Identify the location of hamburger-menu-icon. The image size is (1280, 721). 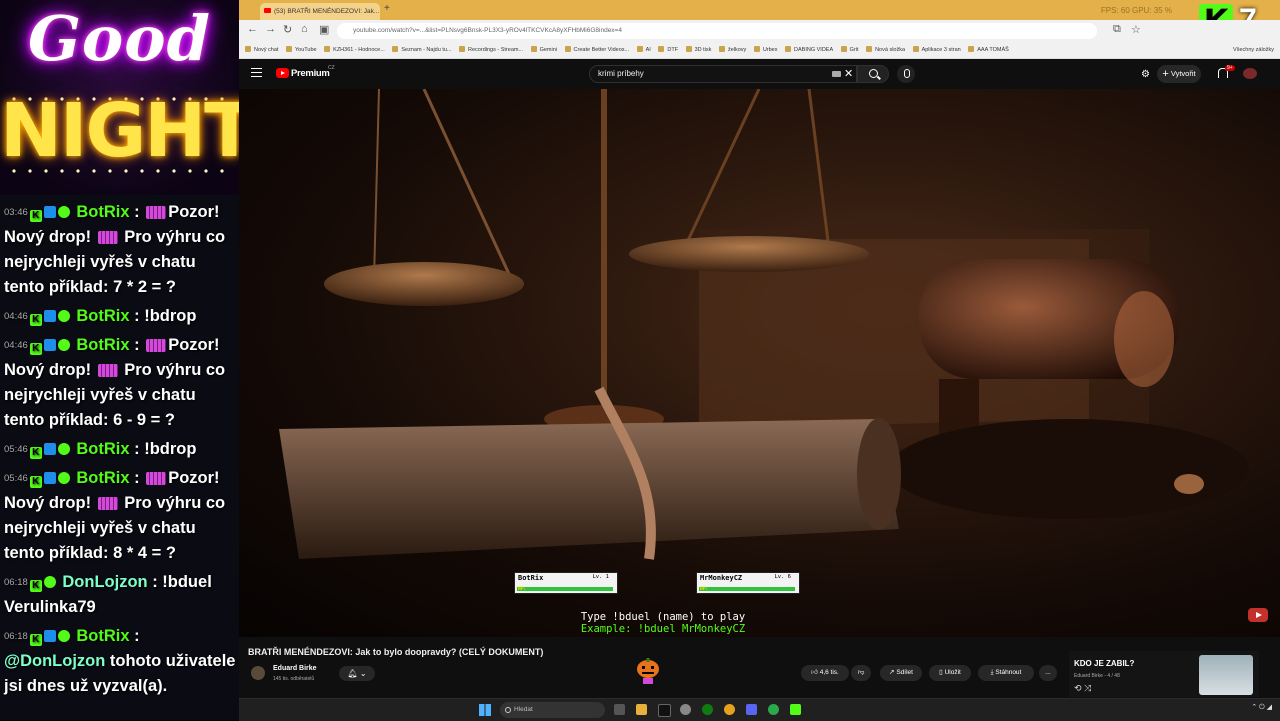
(256, 72).